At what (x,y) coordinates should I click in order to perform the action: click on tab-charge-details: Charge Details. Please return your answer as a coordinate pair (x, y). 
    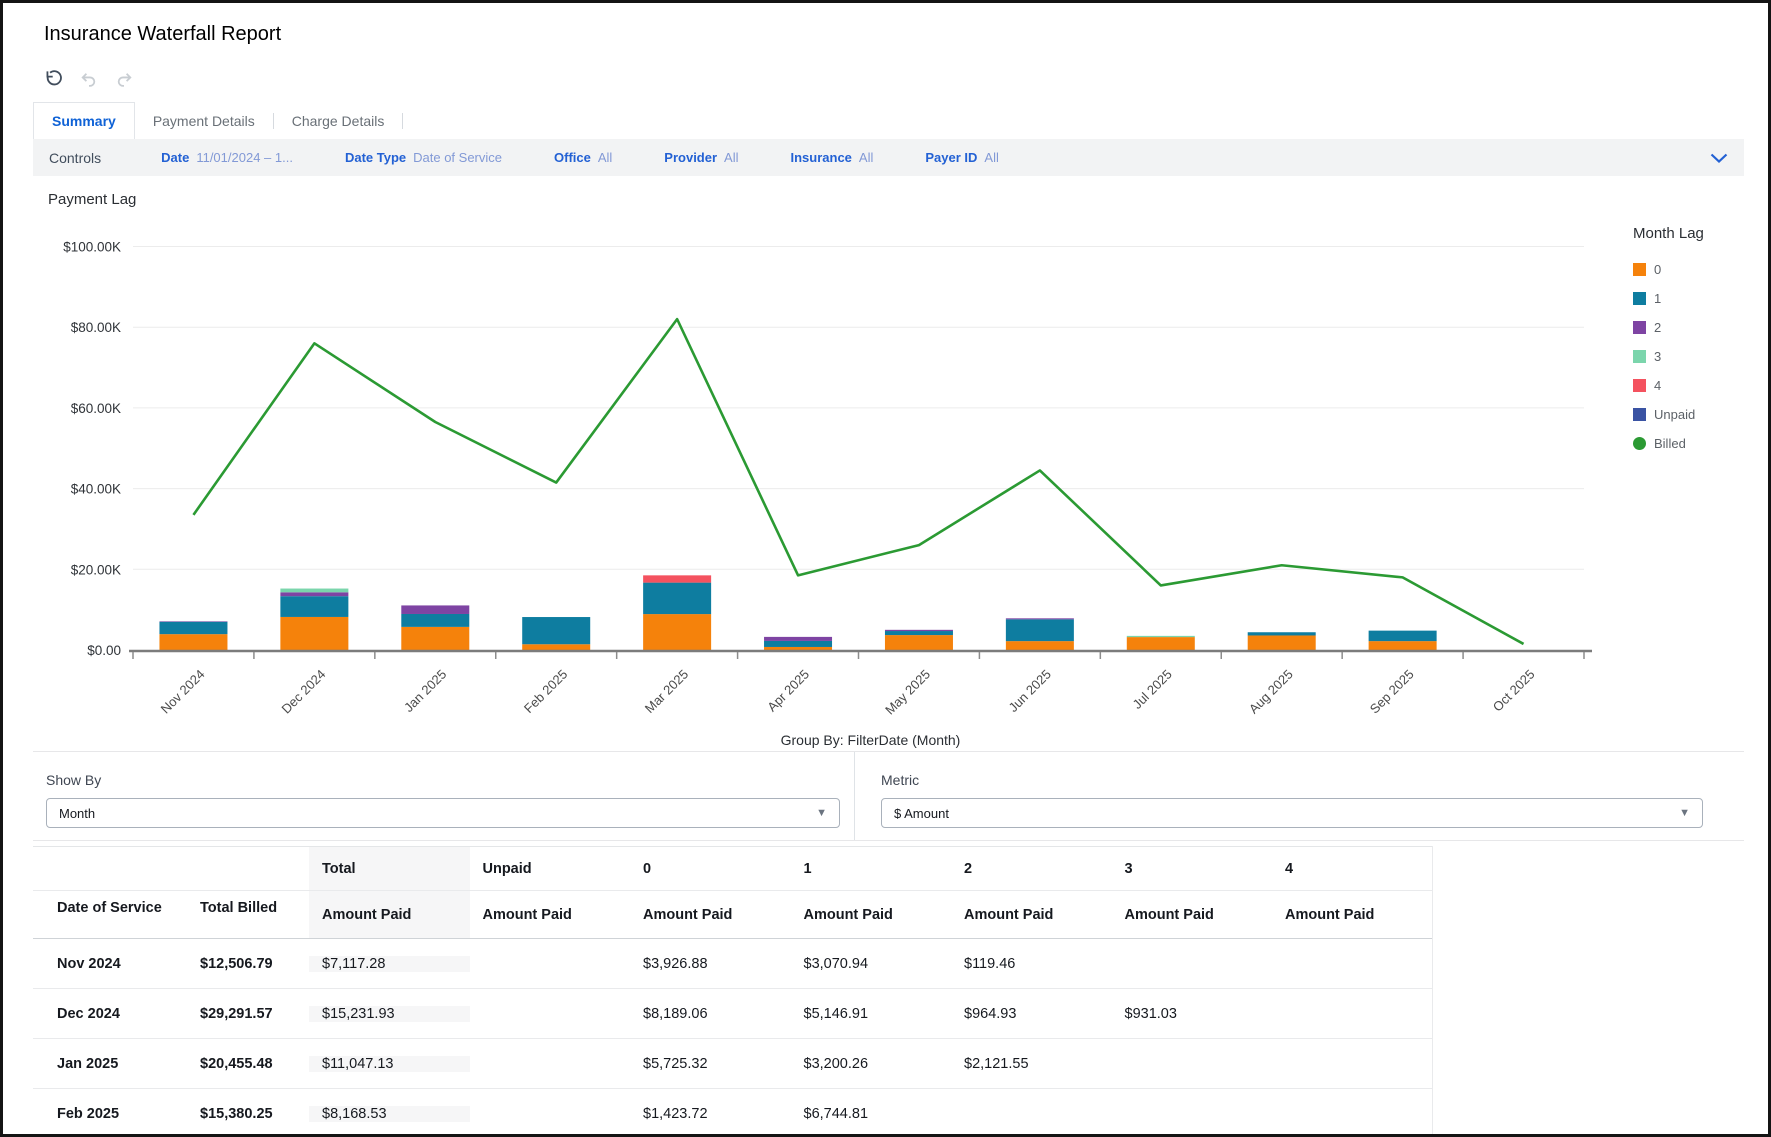
    Looking at the image, I should click on (338, 120).